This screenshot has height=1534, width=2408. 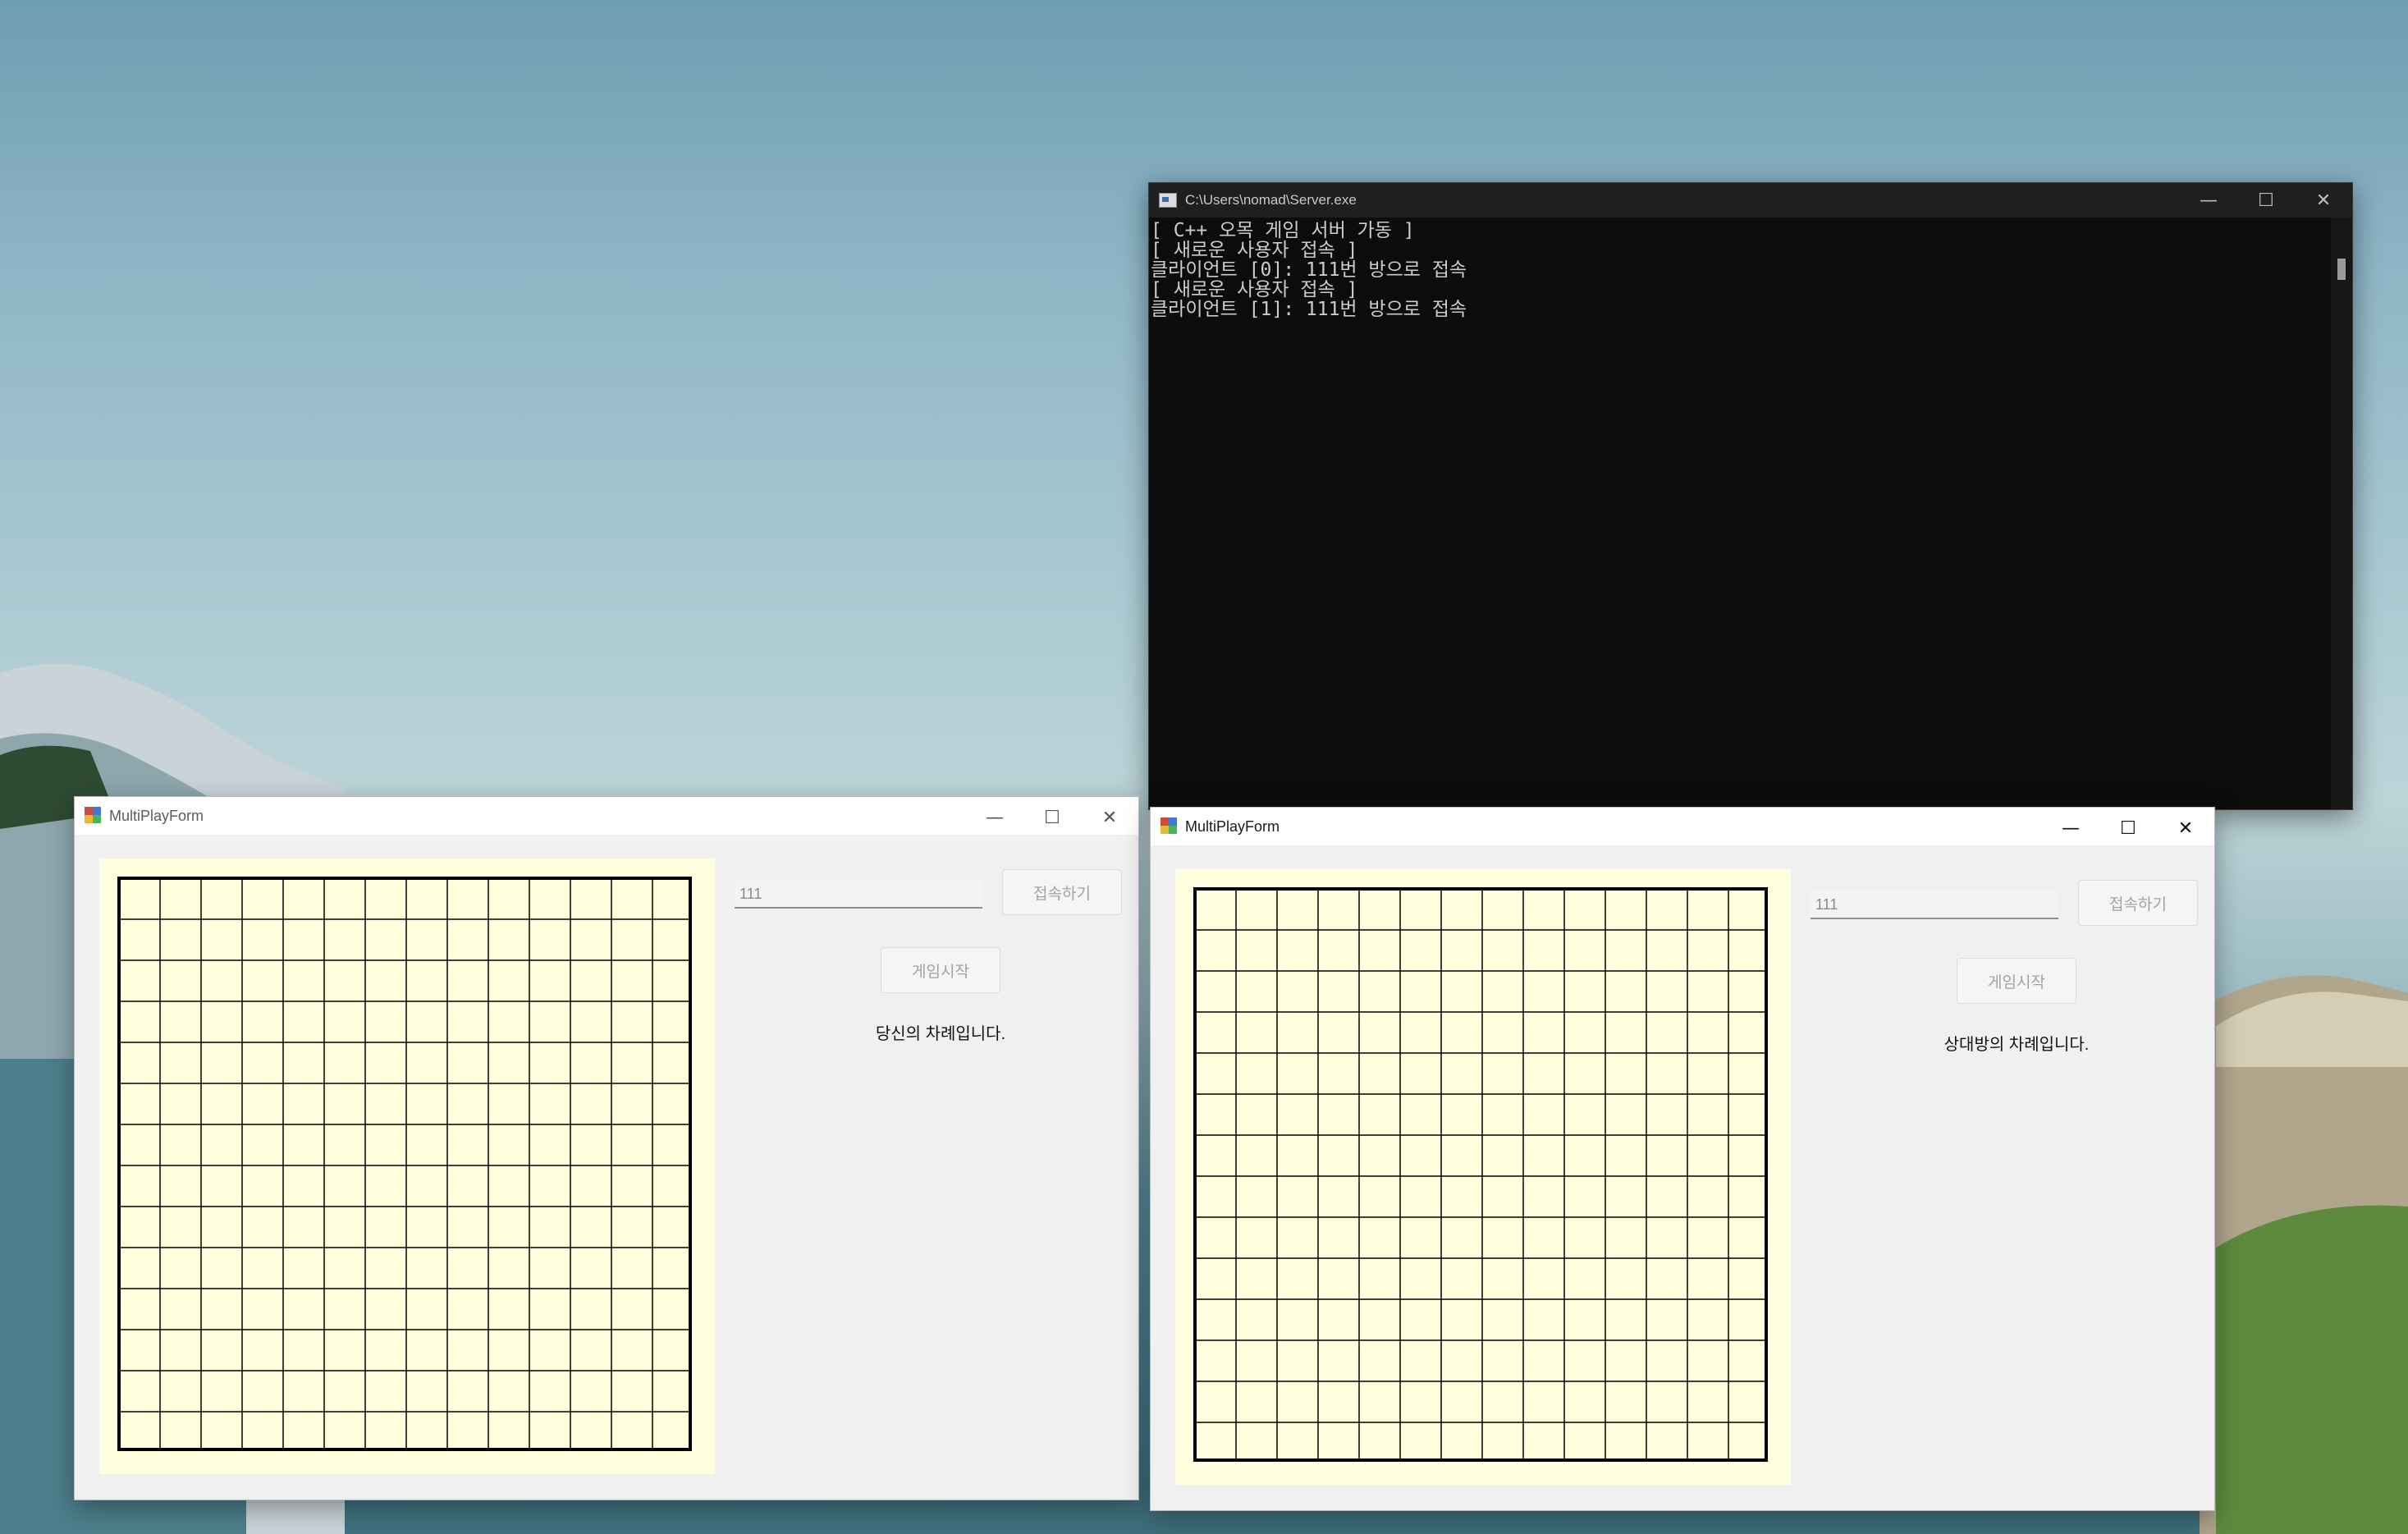 I want to click on turn-status-text: 상대방의 차례입니다., so click(x=2016, y=1045).